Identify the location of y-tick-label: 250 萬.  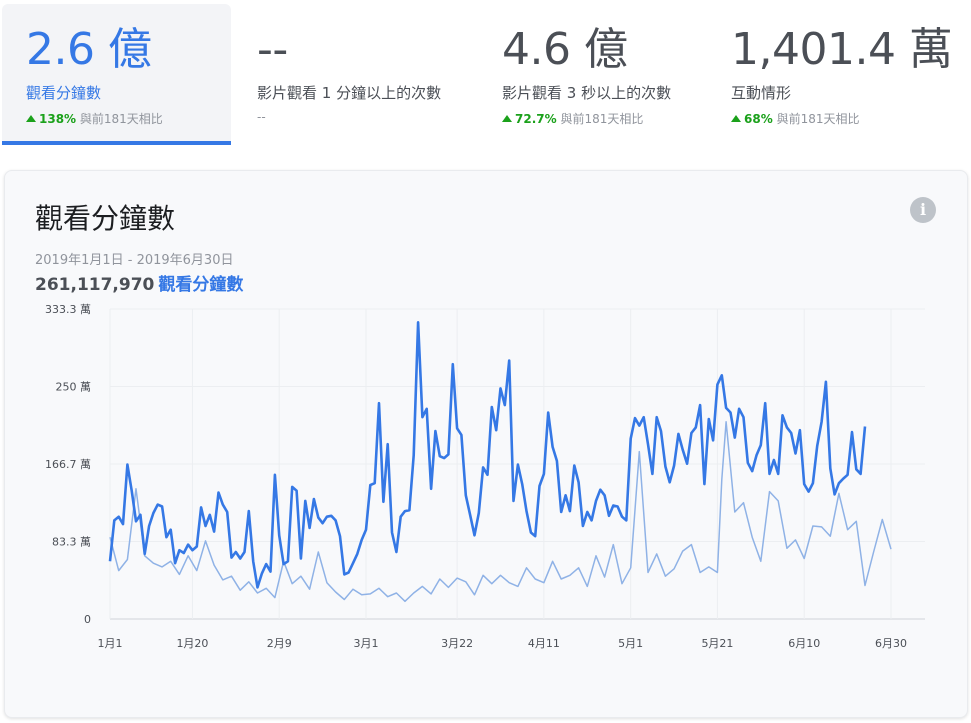
(74, 386).